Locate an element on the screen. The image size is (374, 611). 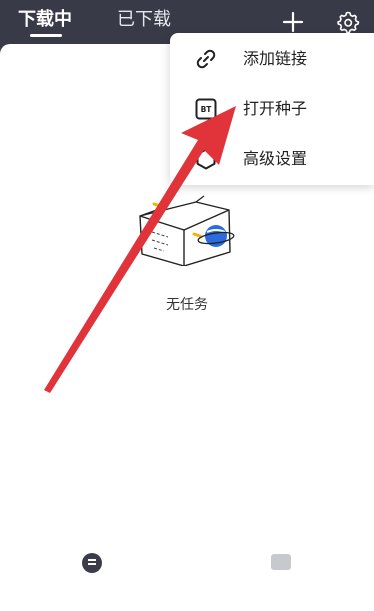
empty-box-illustration is located at coordinates (187, 230).